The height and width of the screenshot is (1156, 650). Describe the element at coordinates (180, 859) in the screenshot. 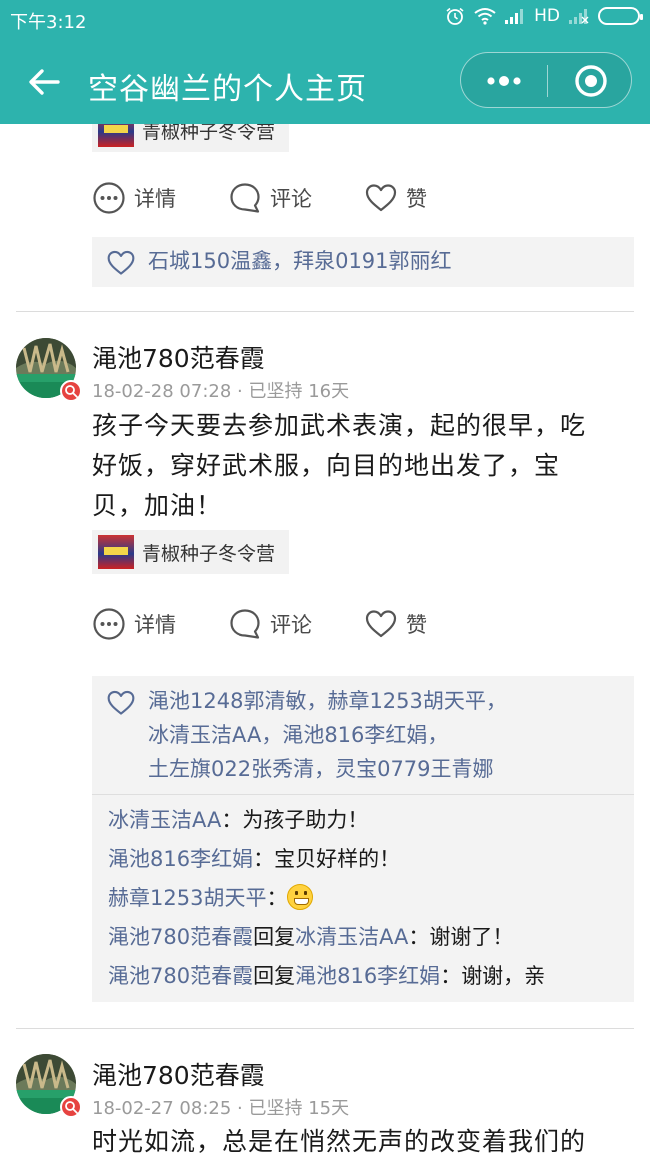

I see `commenter-name: 渑池816李红娟` at that location.